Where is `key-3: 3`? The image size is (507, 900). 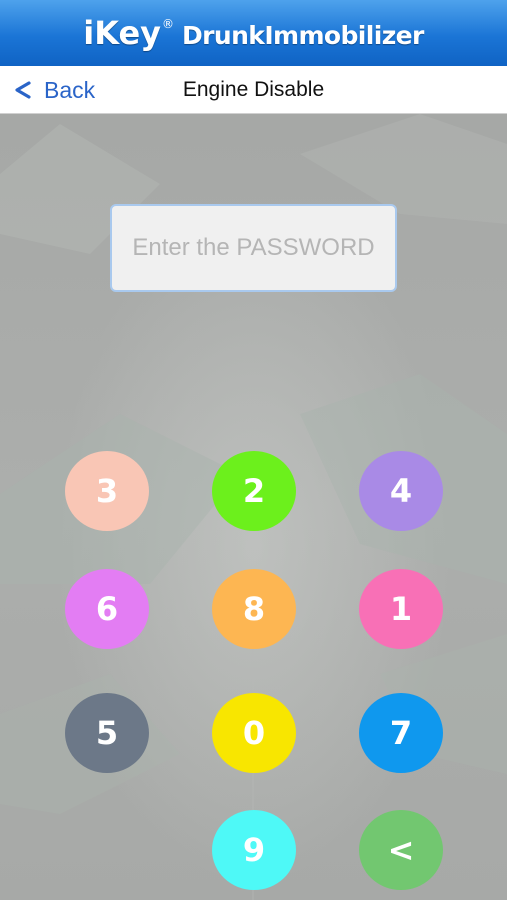
key-3: 3 is located at coordinates (107, 491).